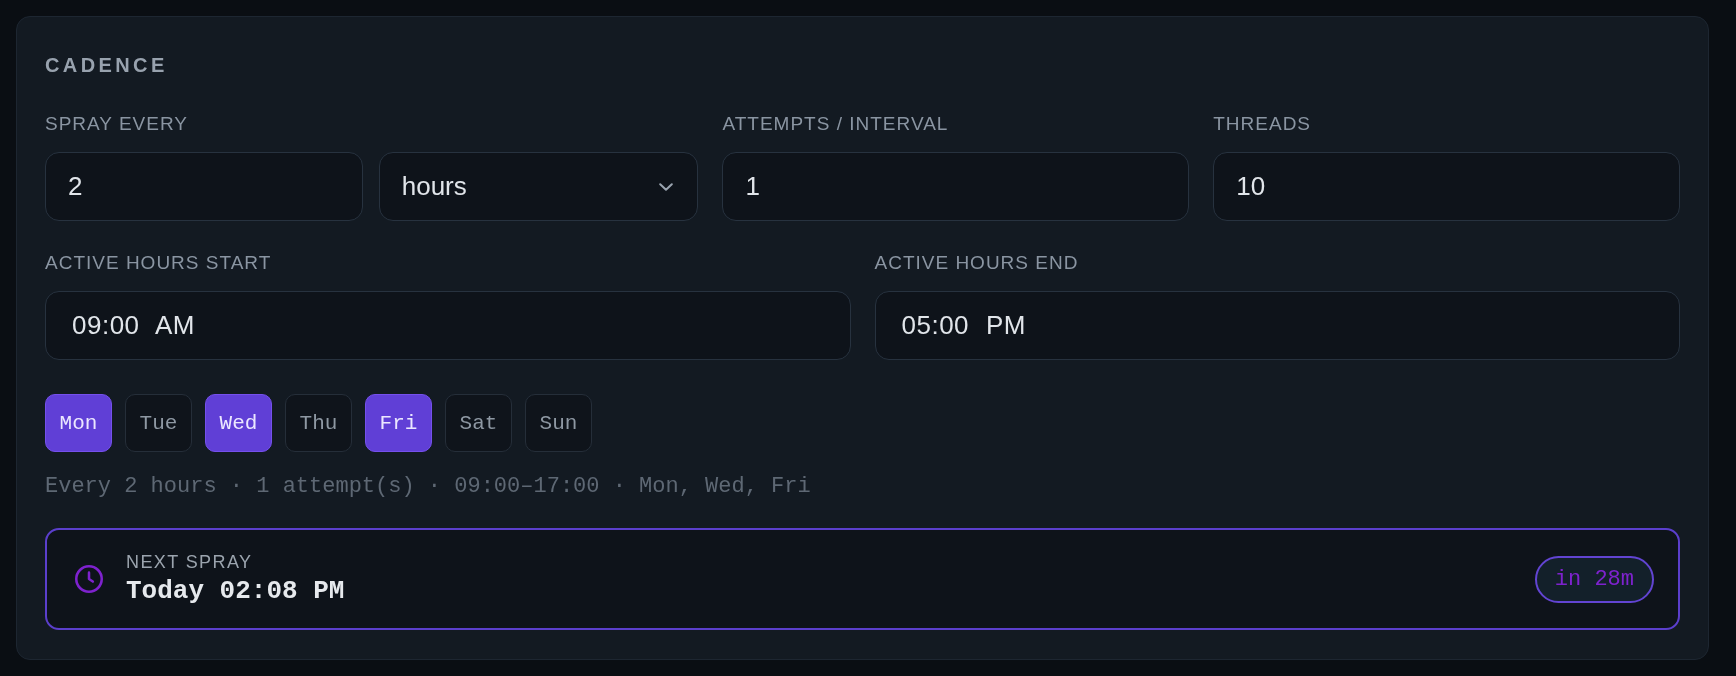 This screenshot has width=1736, height=676. What do you see at coordinates (1277, 325) in the screenshot?
I see `time-field: 05:00 PM` at bounding box center [1277, 325].